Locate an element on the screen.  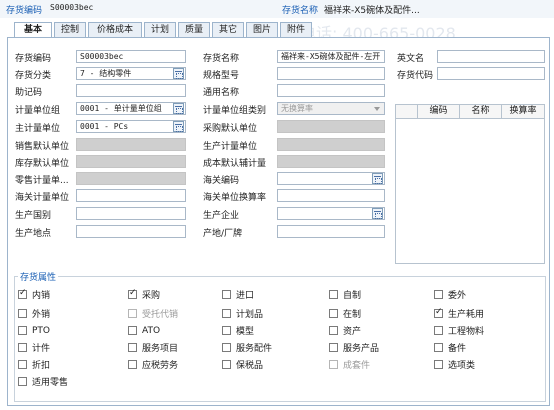
checkbox-import: 进口 is located at coordinates (238, 295).